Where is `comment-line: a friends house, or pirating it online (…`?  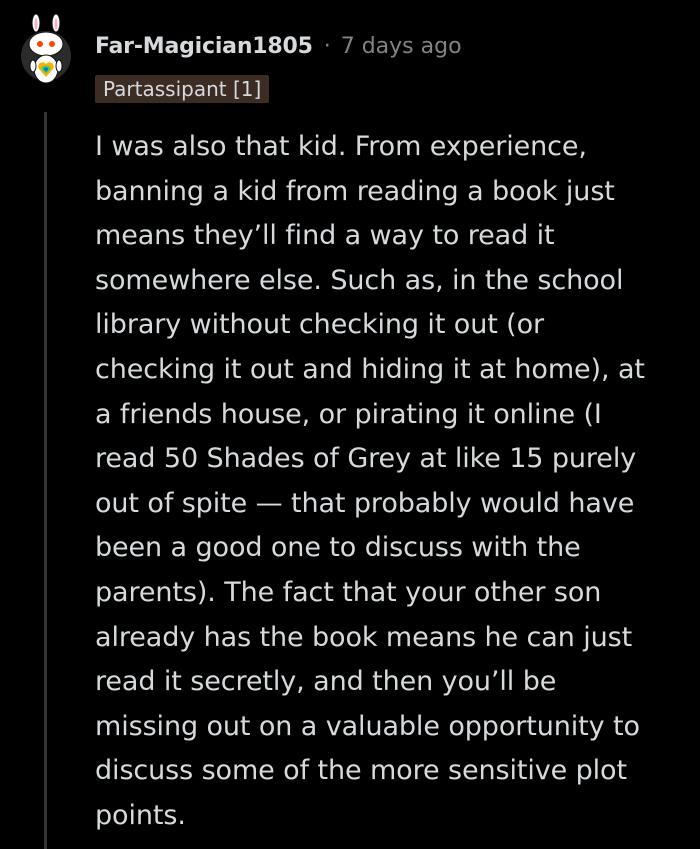 comment-line: a friends house, or pirating it online (… is located at coordinates (348, 414).